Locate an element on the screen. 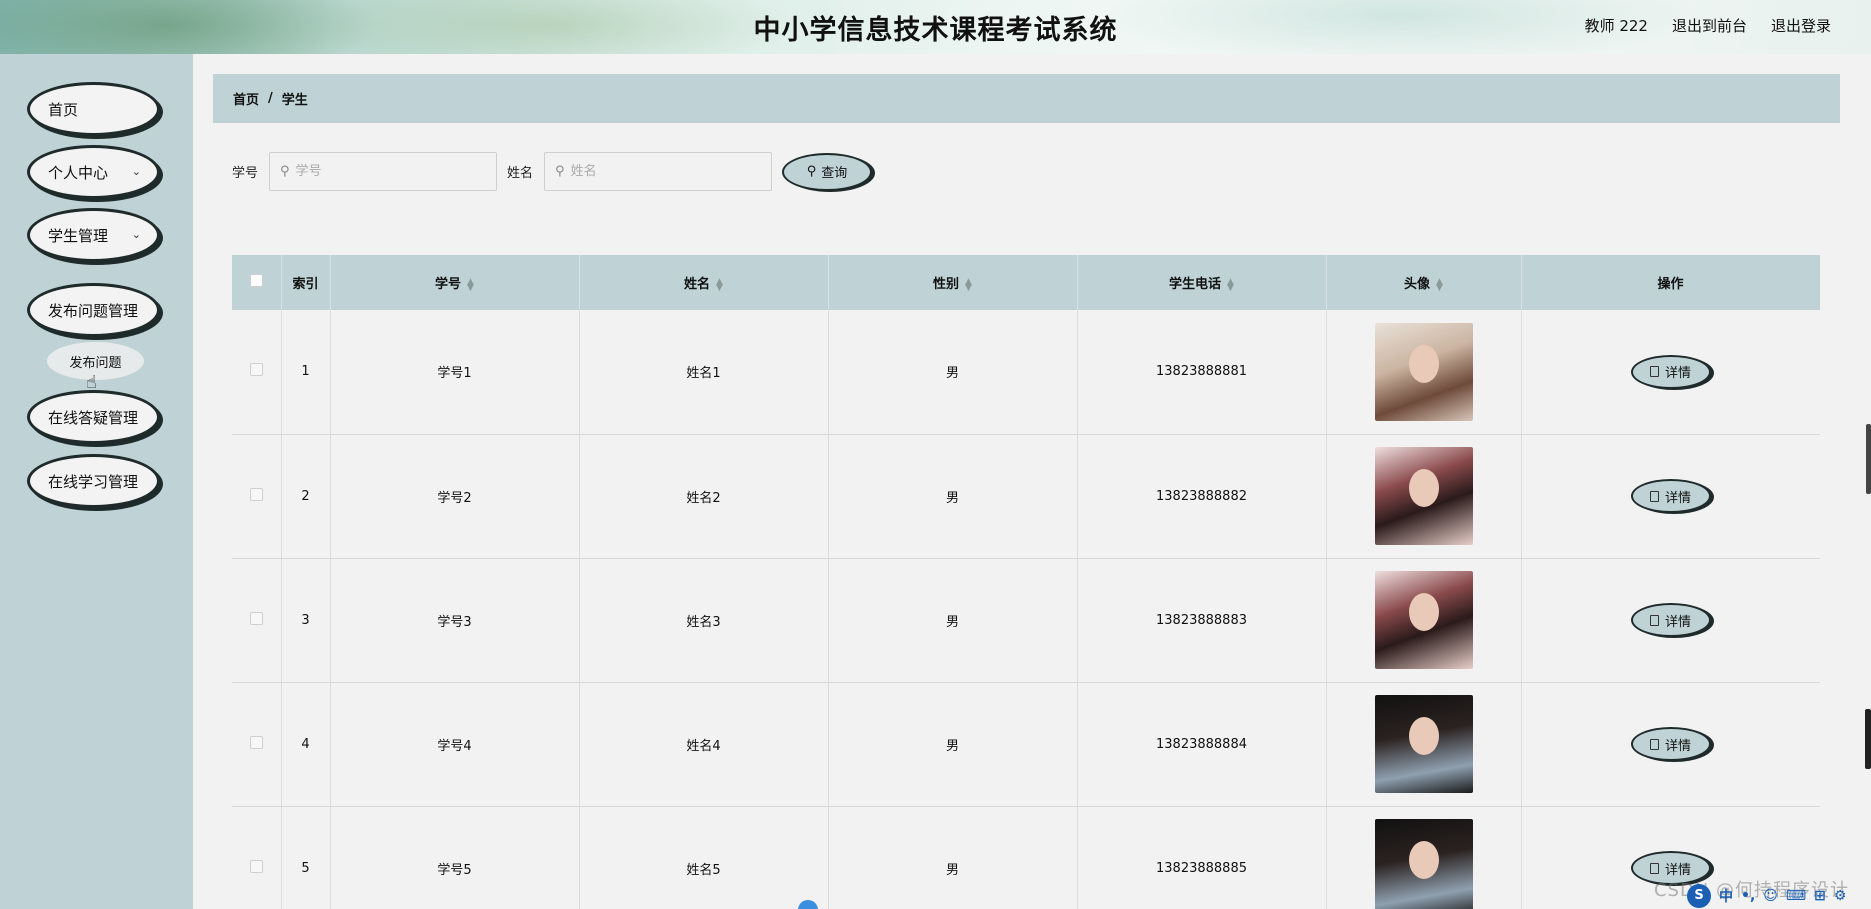 The height and width of the screenshot is (909, 1871). sidebar-item-label: 在线学习管理 is located at coordinates (93, 481).